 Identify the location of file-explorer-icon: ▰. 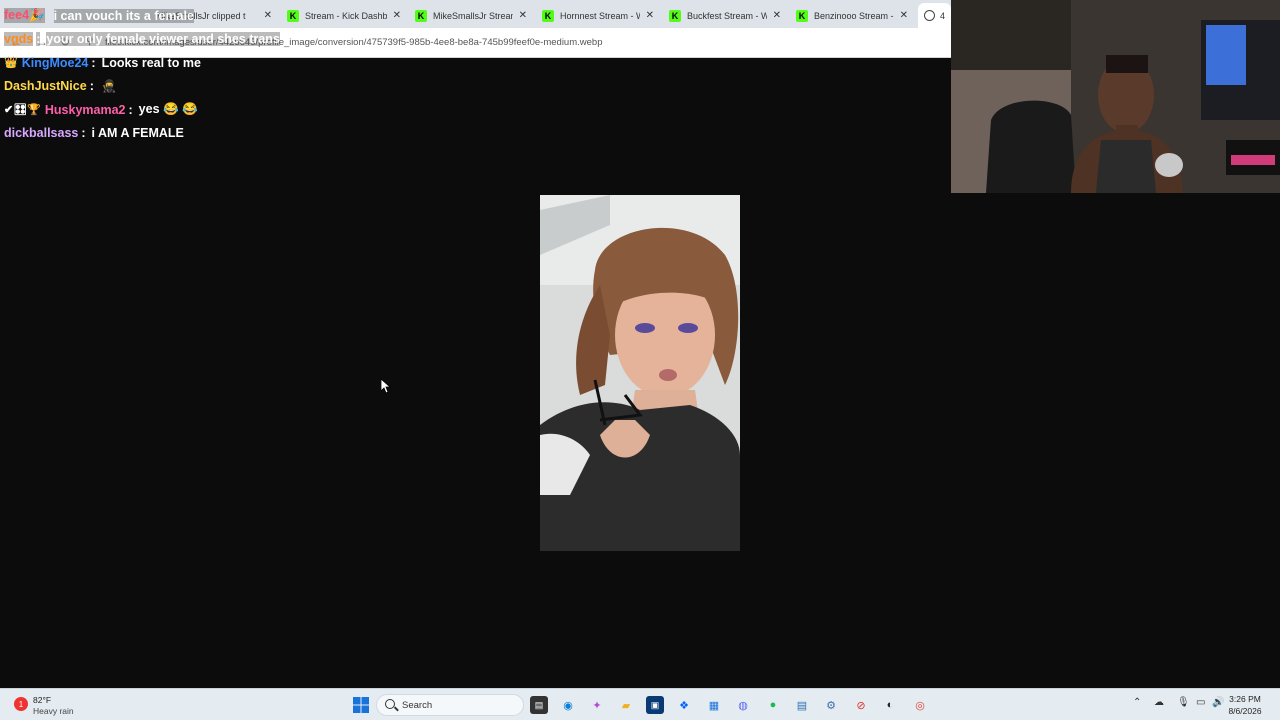
(626, 705).